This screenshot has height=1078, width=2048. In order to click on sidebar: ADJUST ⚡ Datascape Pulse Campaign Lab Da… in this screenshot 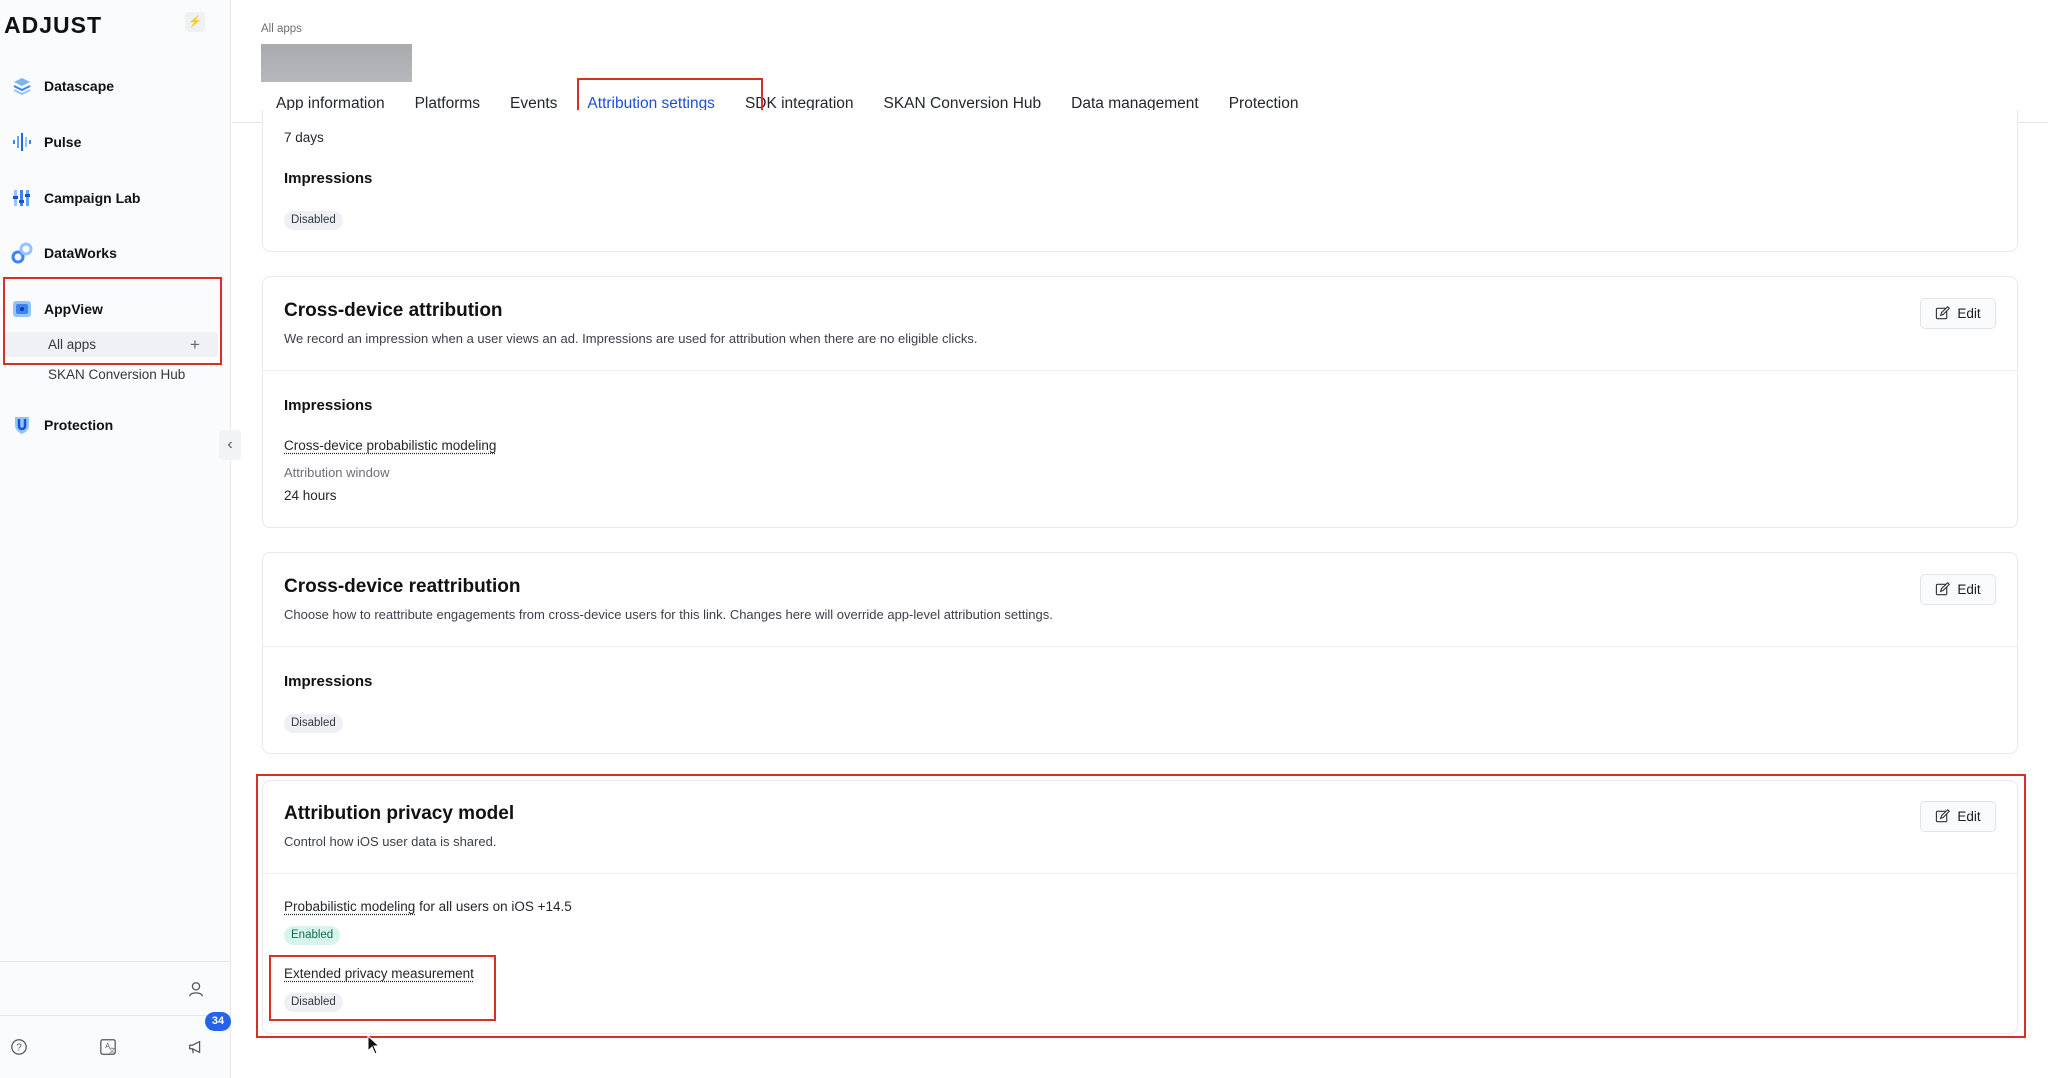, I will do `click(120, 539)`.